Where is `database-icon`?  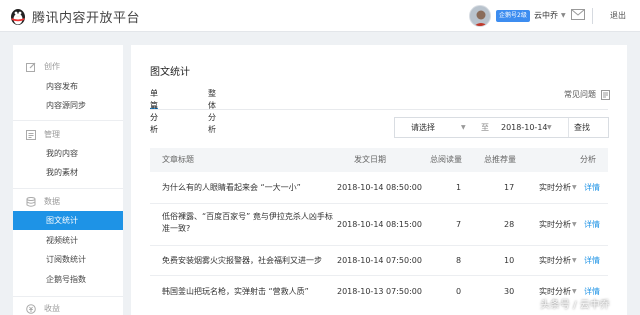 database-icon is located at coordinates (31, 201).